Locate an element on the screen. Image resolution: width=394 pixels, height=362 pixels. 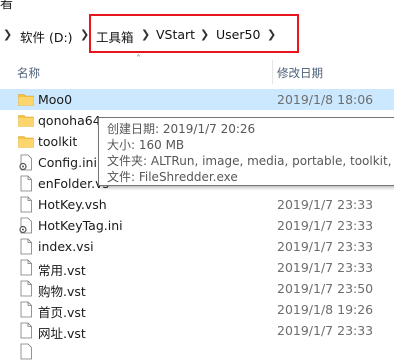
highlight-annotation-box is located at coordinates (194, 33).